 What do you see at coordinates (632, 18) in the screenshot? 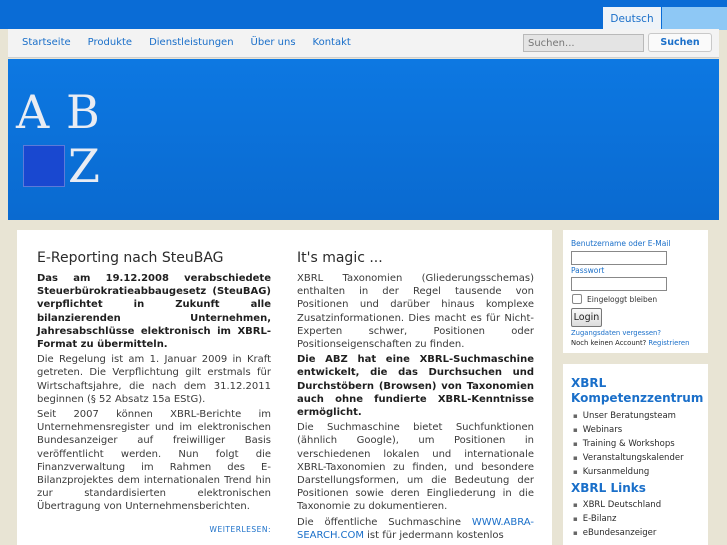
I see `language-tab-deutsch: Deutsch` at bounding box center [632, 18].